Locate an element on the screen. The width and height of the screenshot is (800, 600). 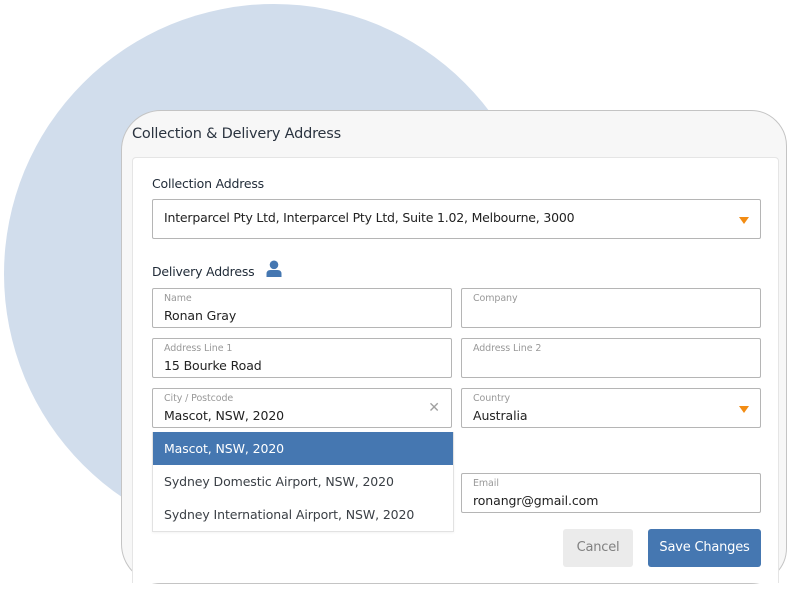
address-line-1-label: Address Line 1 is located at coordinates (198, 348).